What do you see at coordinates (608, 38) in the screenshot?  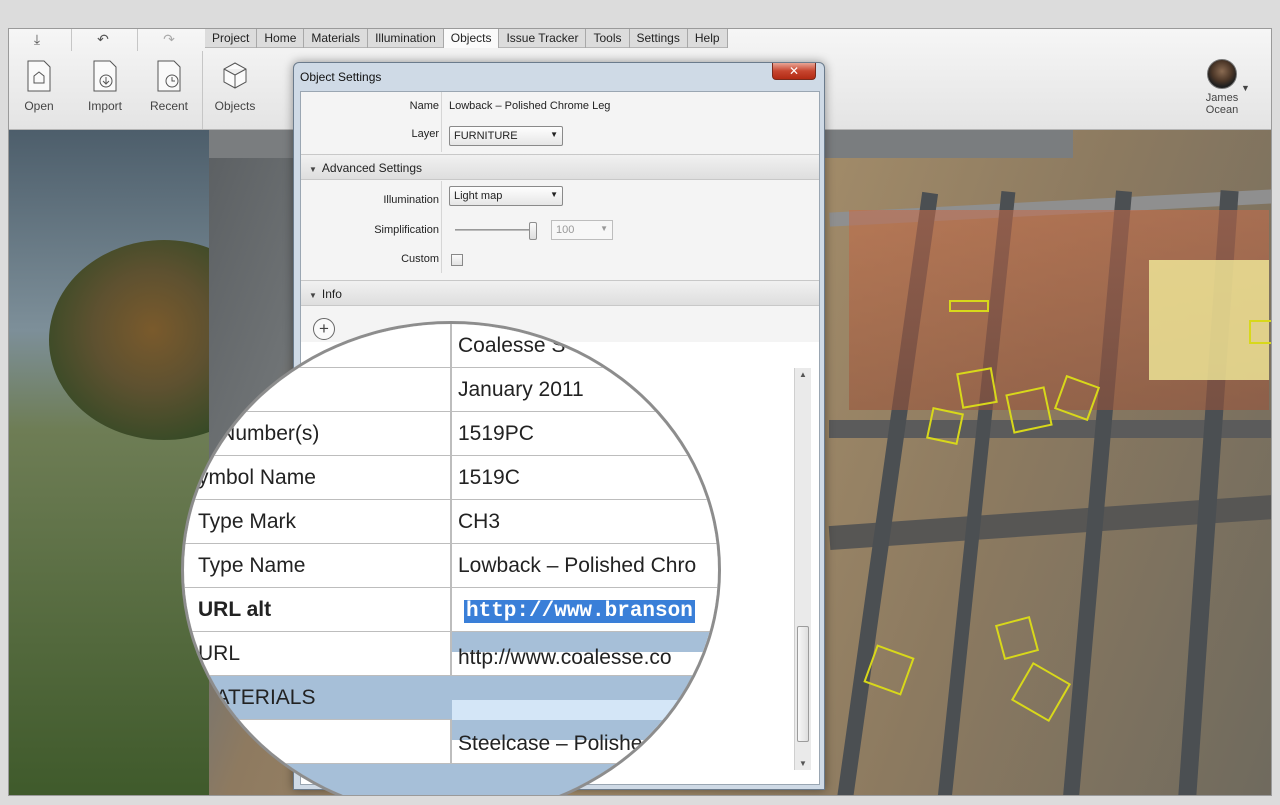 I see `tab-tools: Tools` at bounding box center [608, 38].